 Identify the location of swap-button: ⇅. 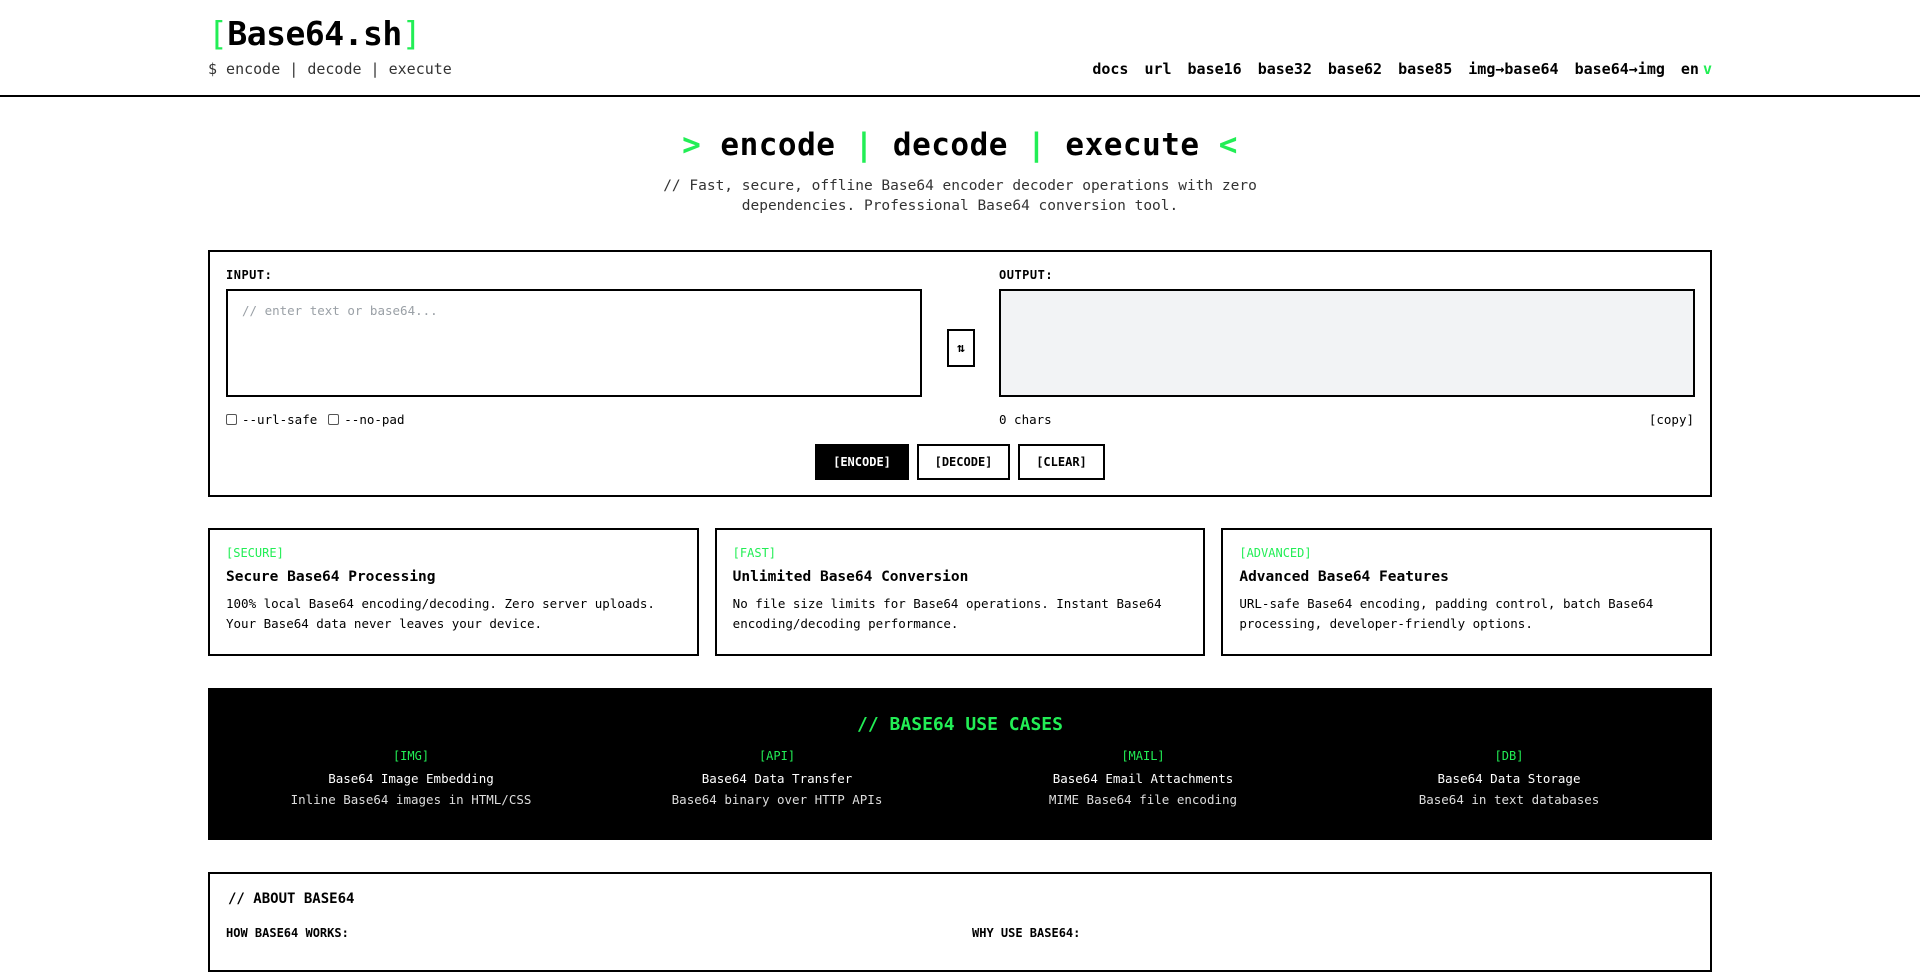
(961, 348).